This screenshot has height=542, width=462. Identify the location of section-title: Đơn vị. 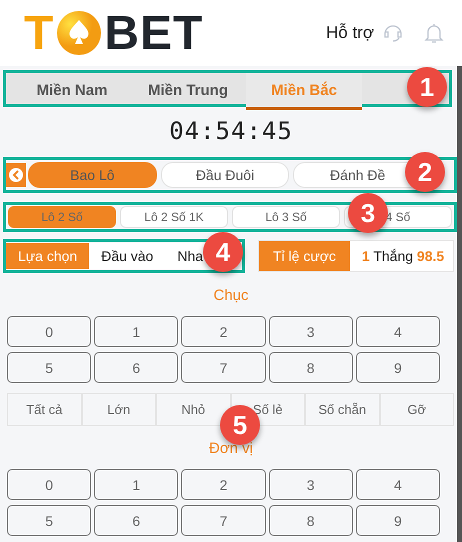
(230, 448).